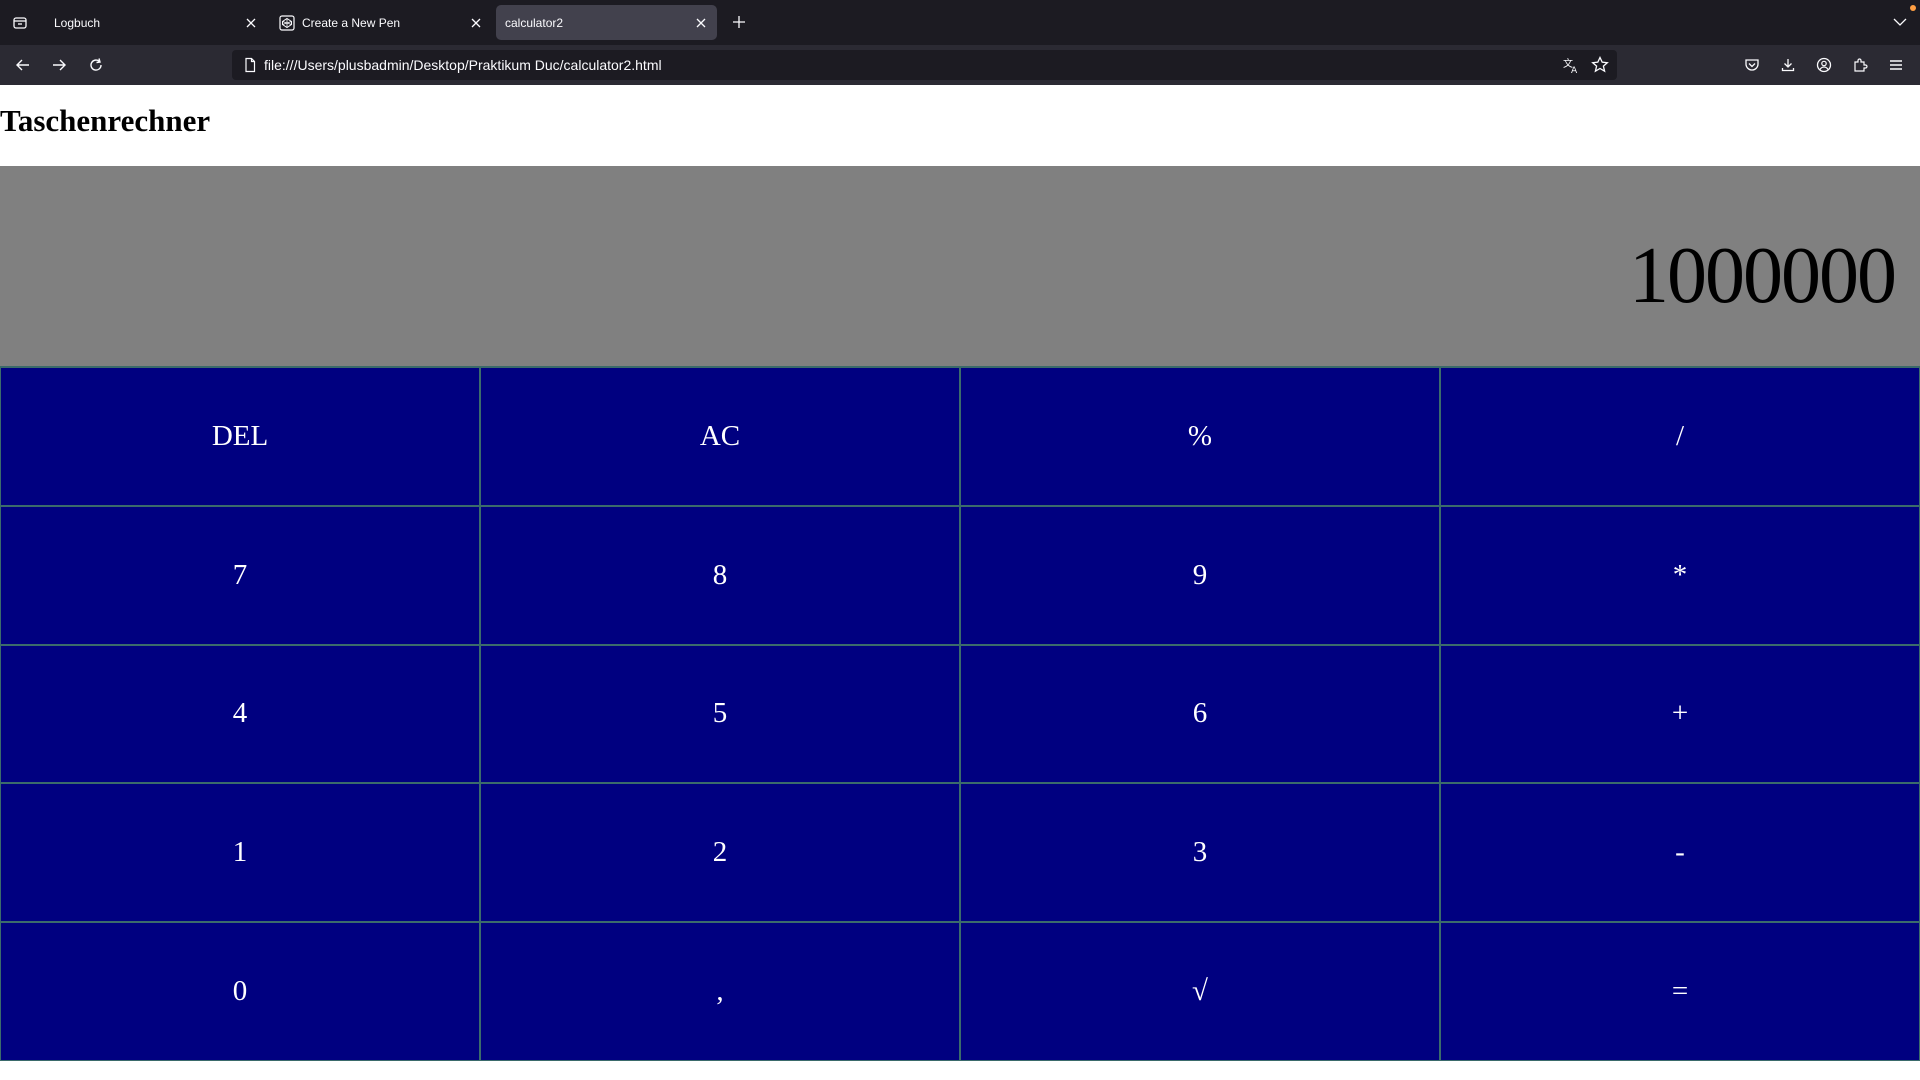  What do you see at coordinates (1860, 65) in the screenshot?
I see `extensions-icon` at bounding box center [1860, 65].